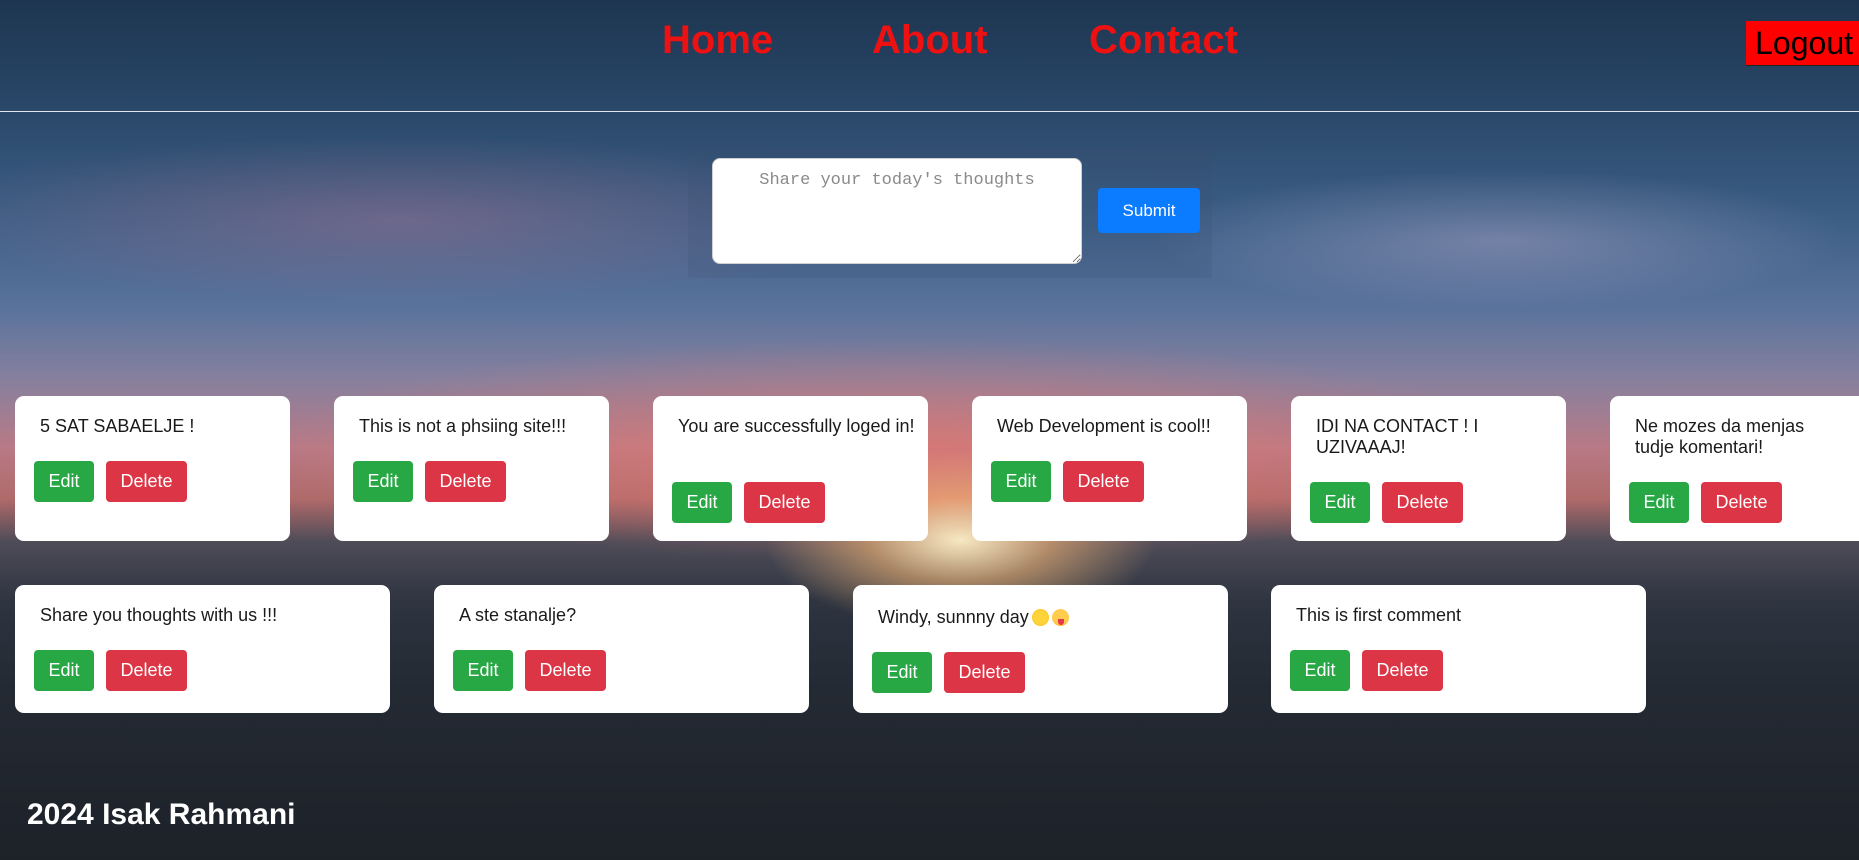 Image resolution: width=1859 pixels, height=860 pixels. Describe the element at coordinates (518, 615) in the screenshot. I see `comment-text: A ste stanalje?` at that location.